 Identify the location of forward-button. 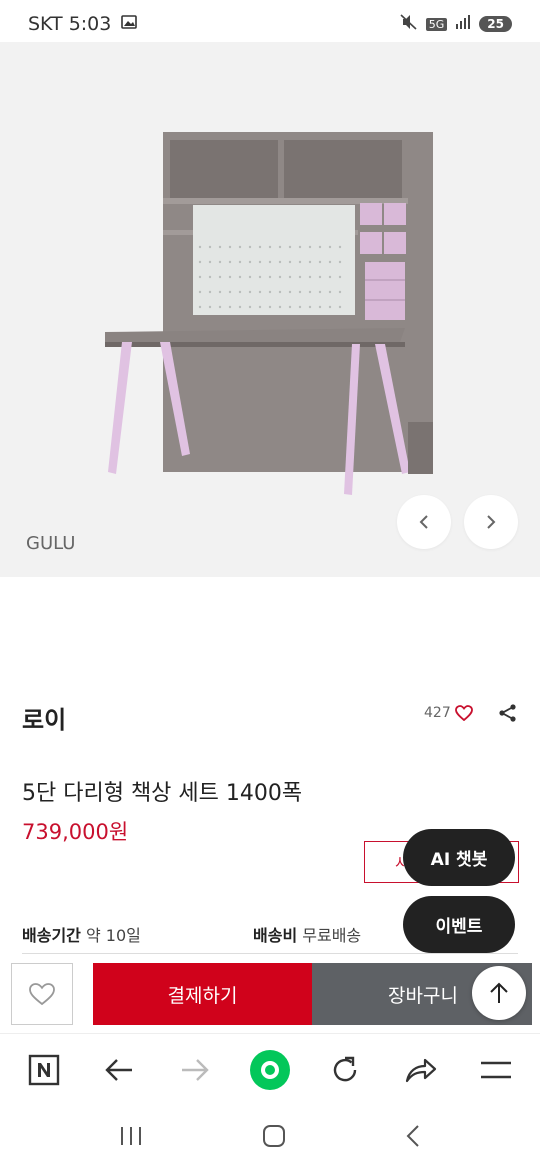
(195, 1070).